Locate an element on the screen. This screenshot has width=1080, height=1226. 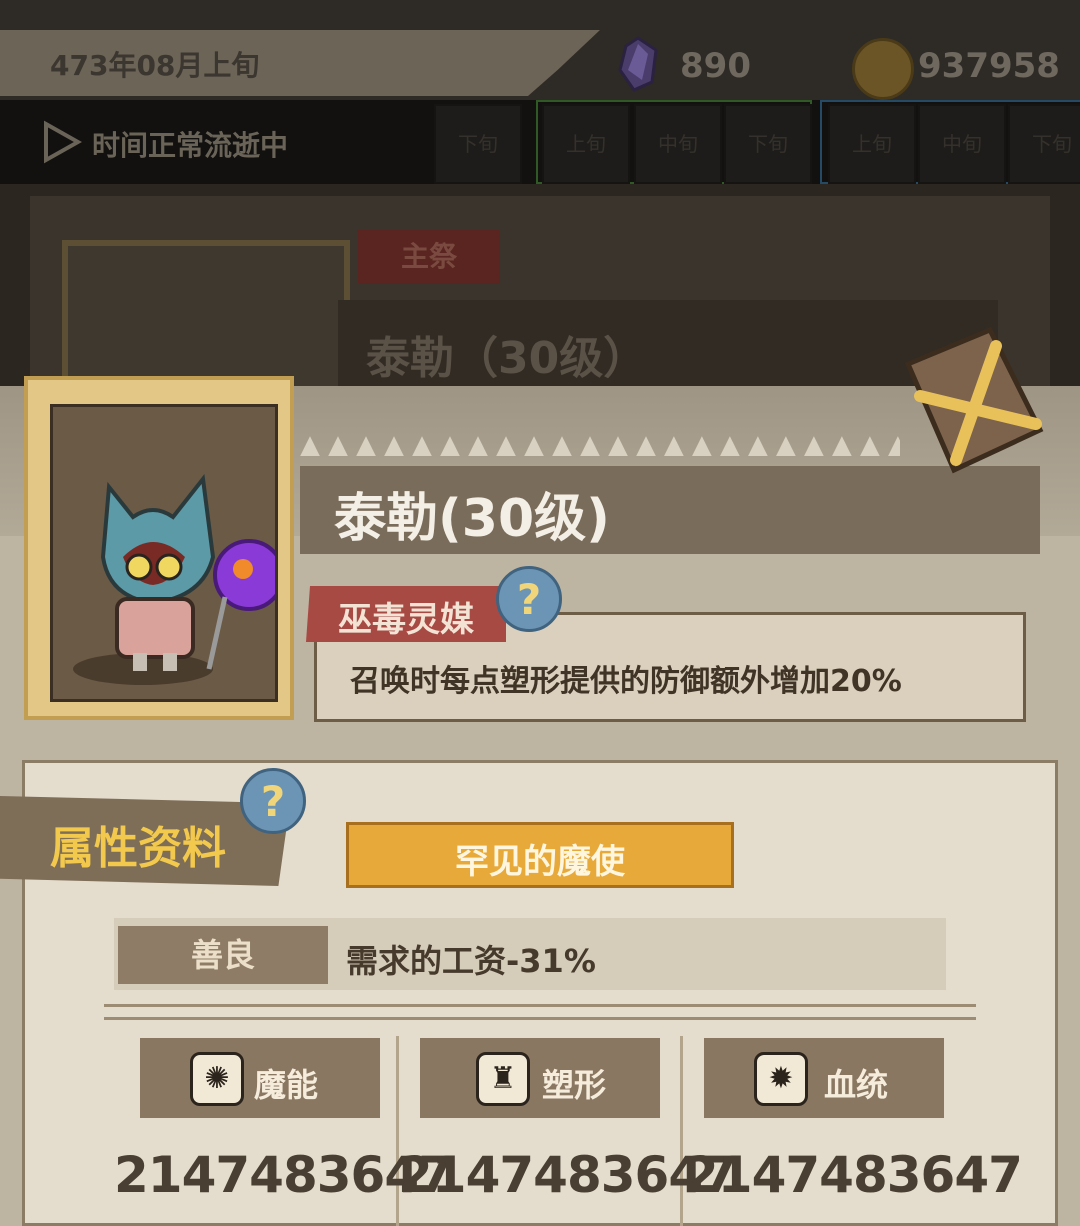
trait-name: 巫毒灵媒 is located at coordinates (406, 620).